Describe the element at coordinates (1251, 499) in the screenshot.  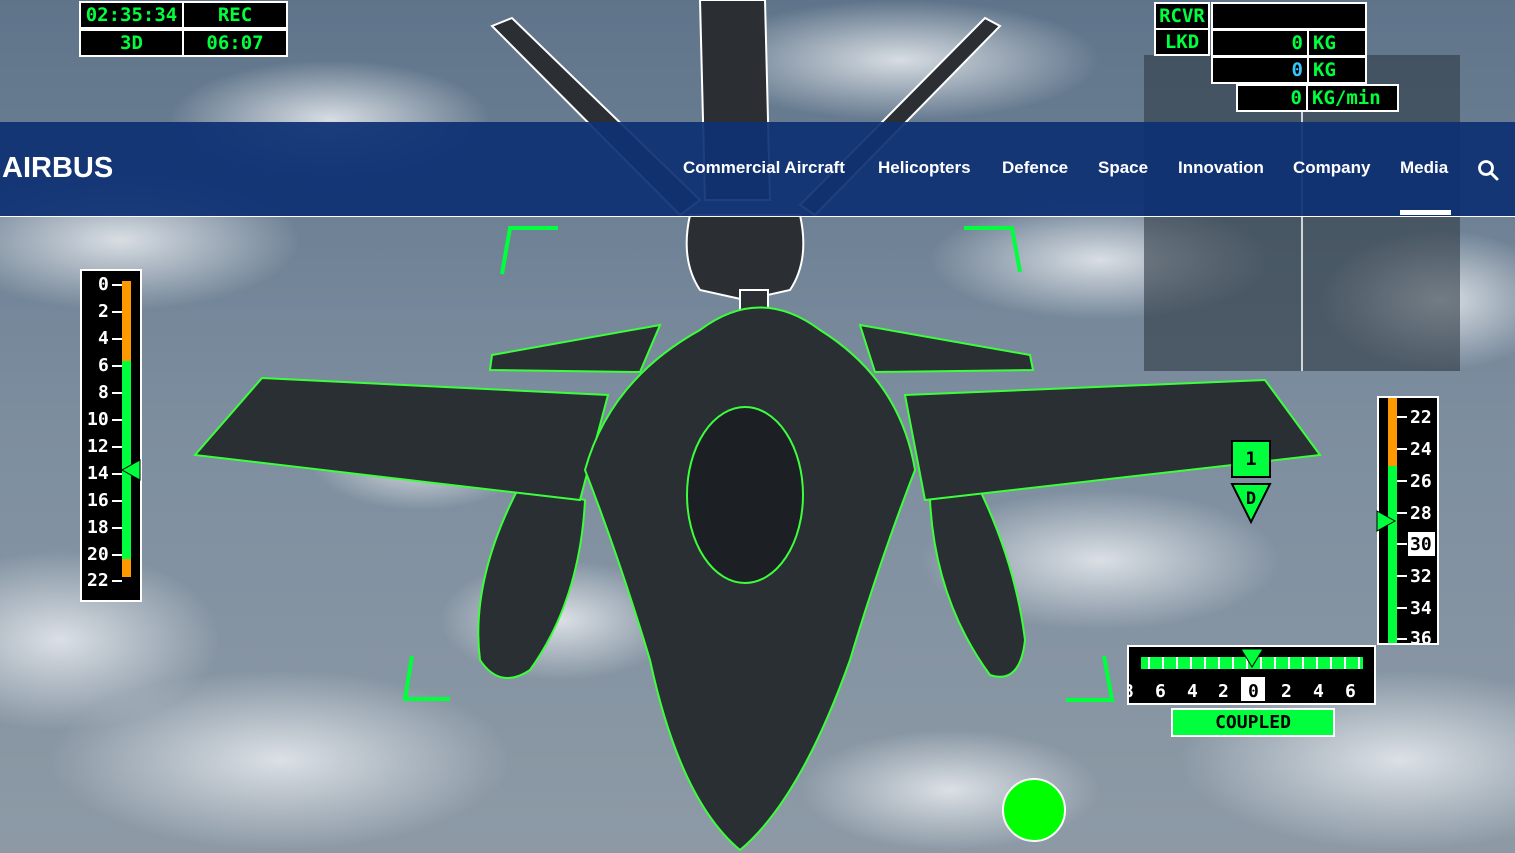
I see `marker-letter: D` at that location.